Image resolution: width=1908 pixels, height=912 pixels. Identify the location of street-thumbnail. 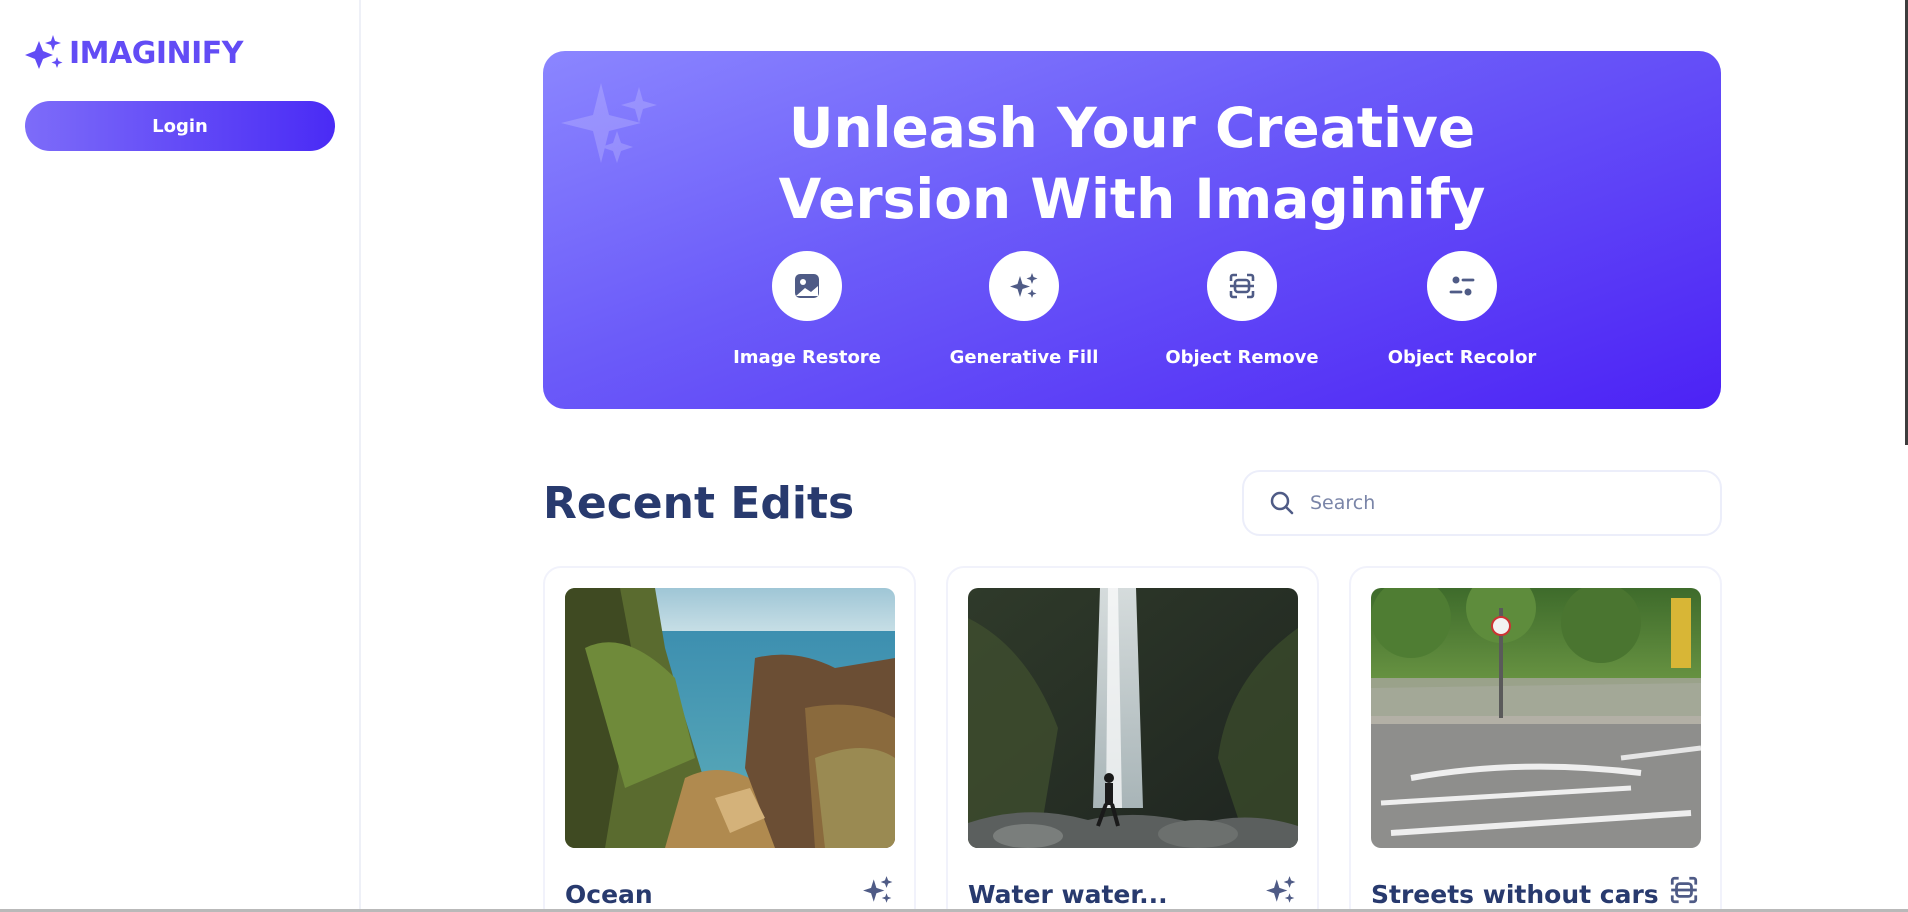
(1536, 718).